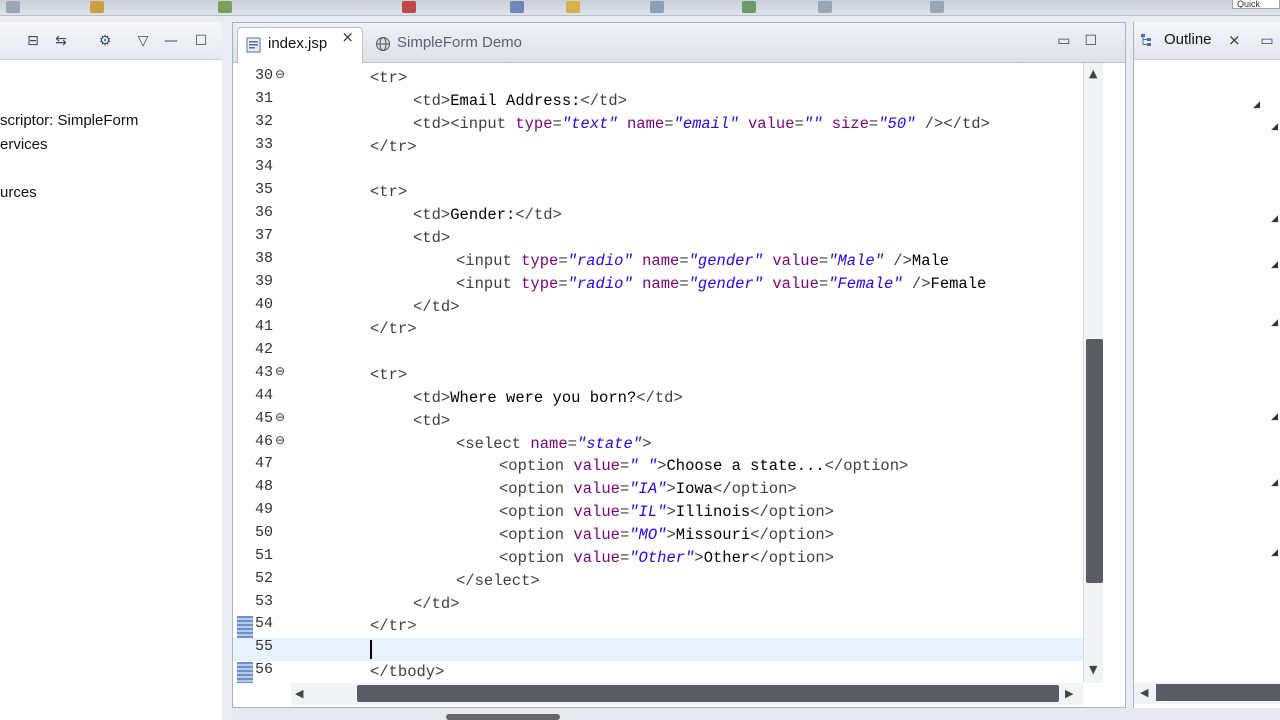 This screenshot has width=1280, height=720. I want to click on code-line: 34, so click(658, 169).